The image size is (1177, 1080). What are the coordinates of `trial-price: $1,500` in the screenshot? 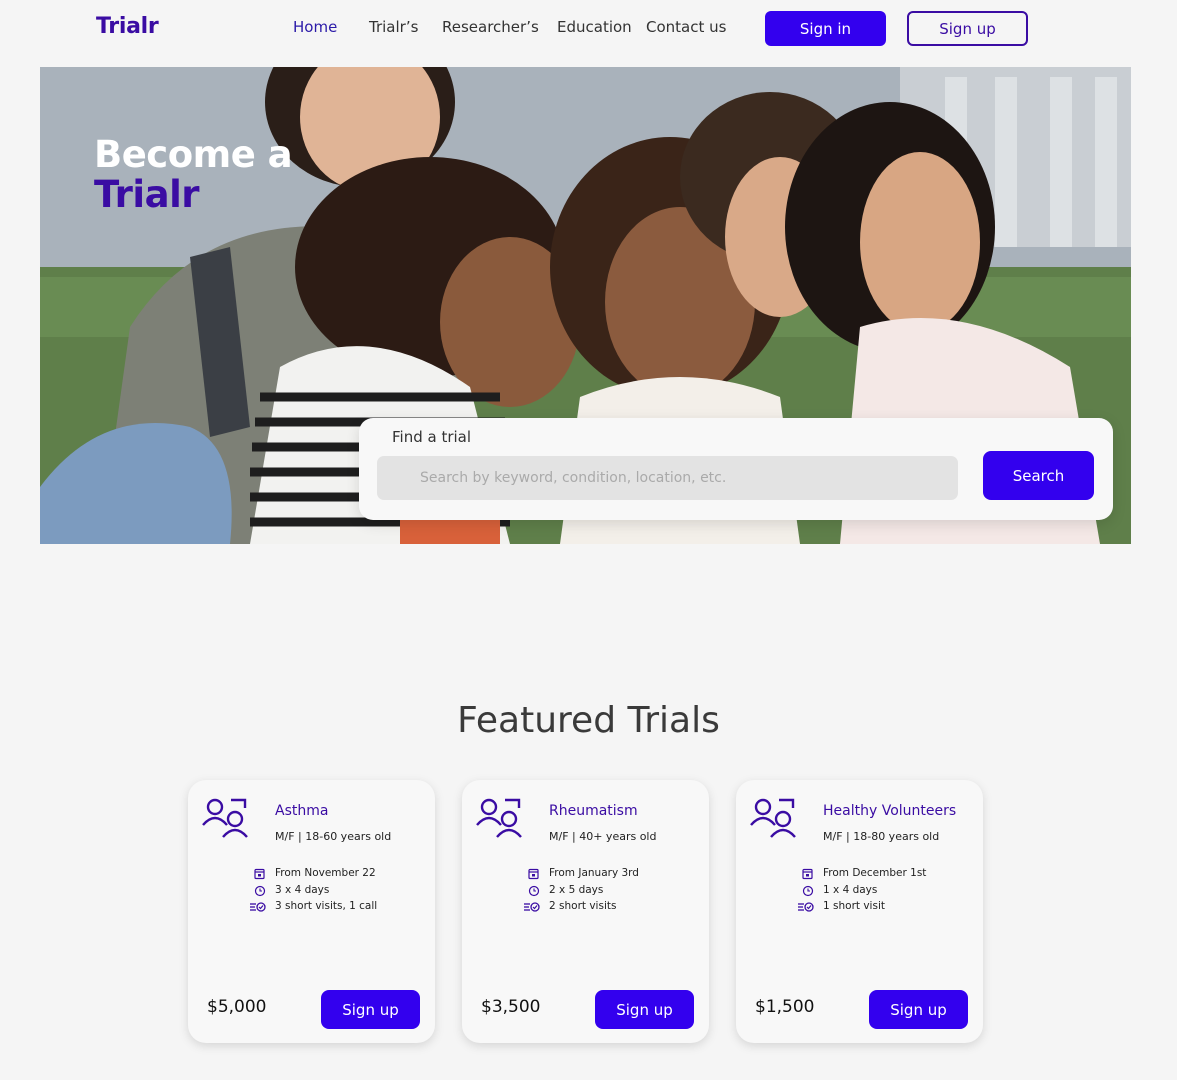 It's located at (785, 1007).